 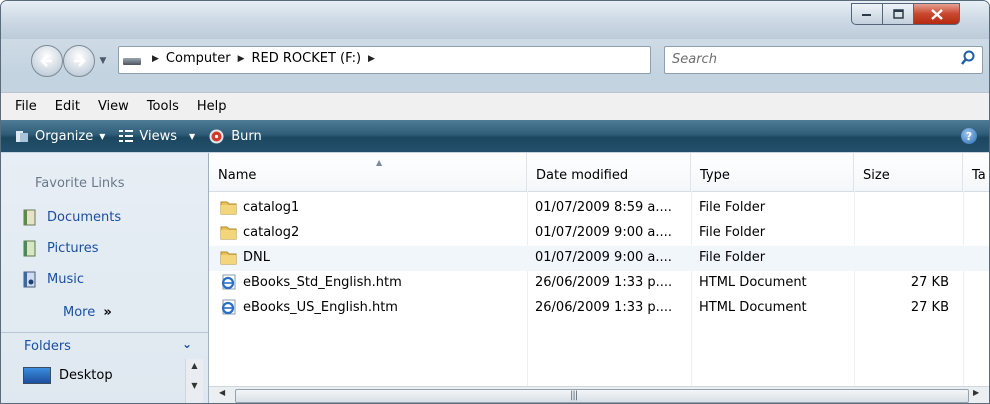 What do you see at coordinates (322, 282) in the screenshot?
I see `file-name: eBooks_Std_English.htm` at bounding box center [322, 282].